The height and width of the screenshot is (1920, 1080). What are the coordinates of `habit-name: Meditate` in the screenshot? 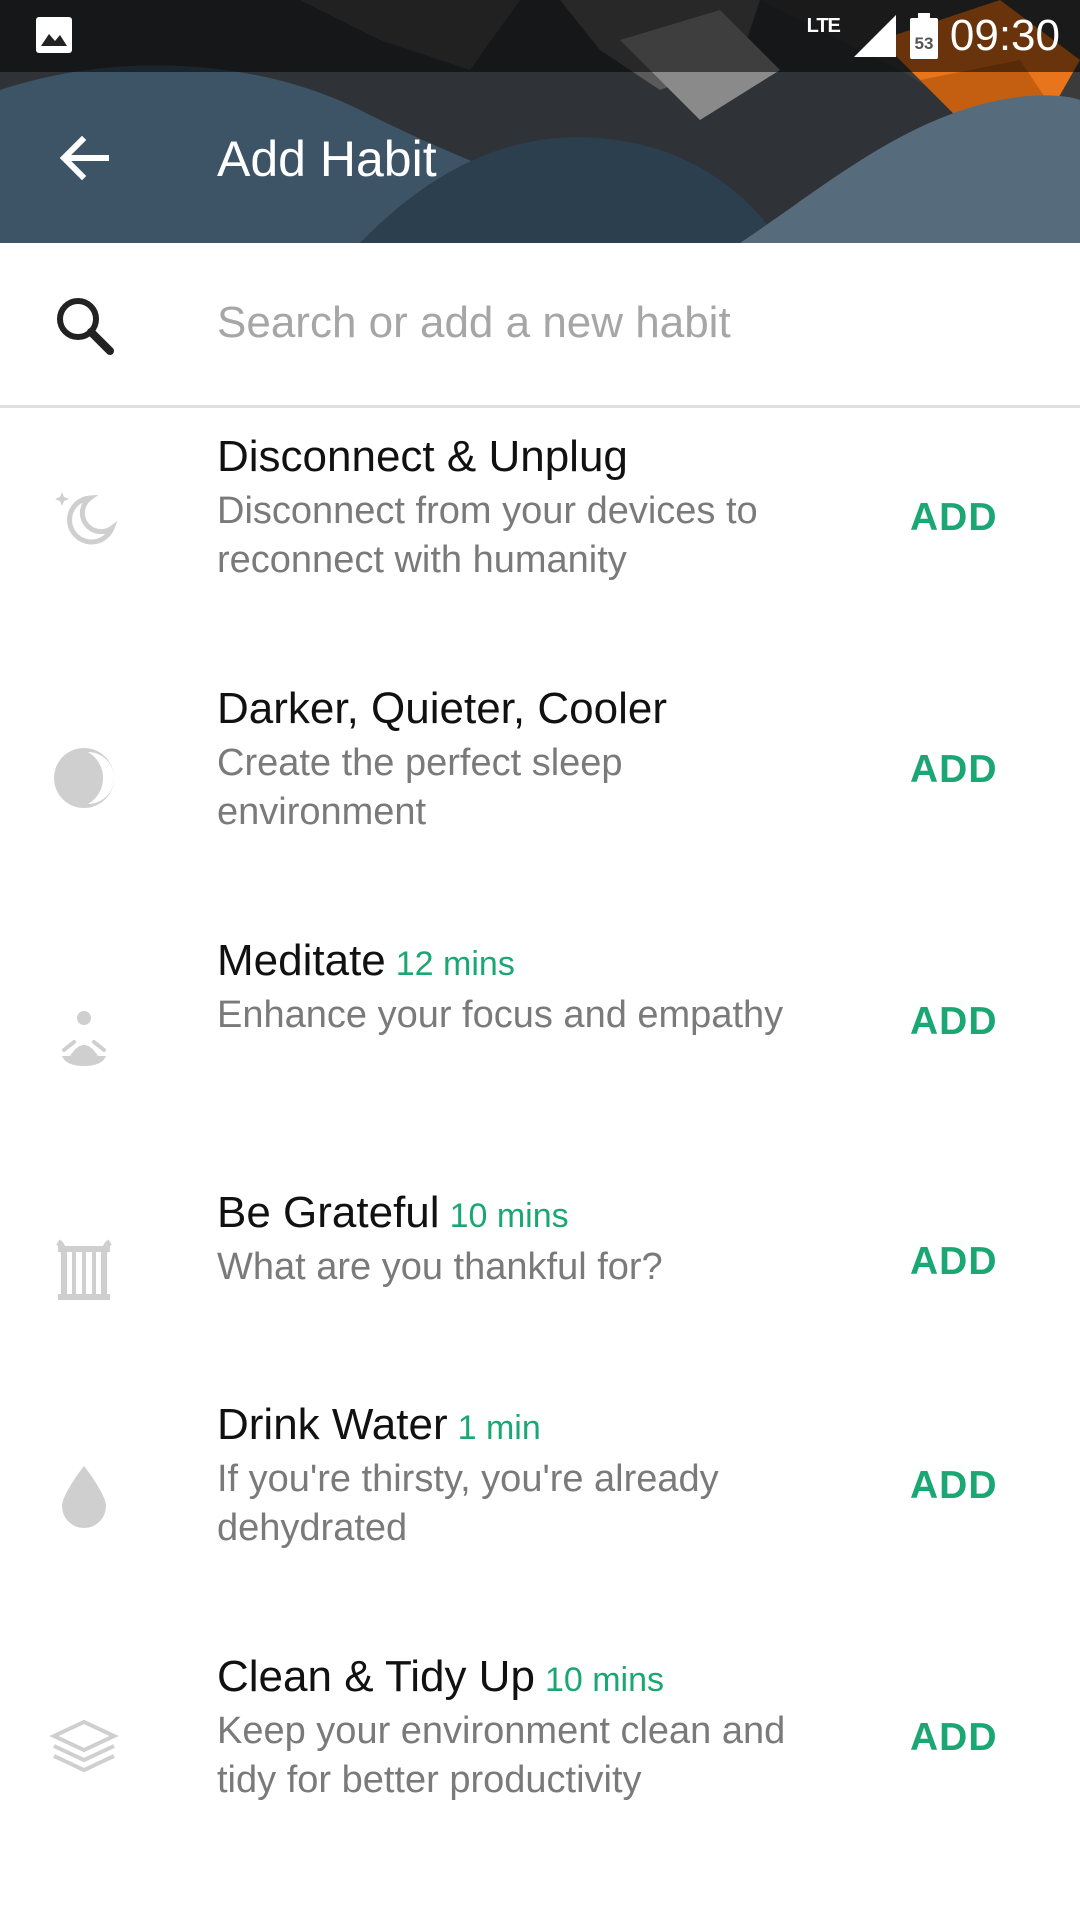 It's located at (301, 960).